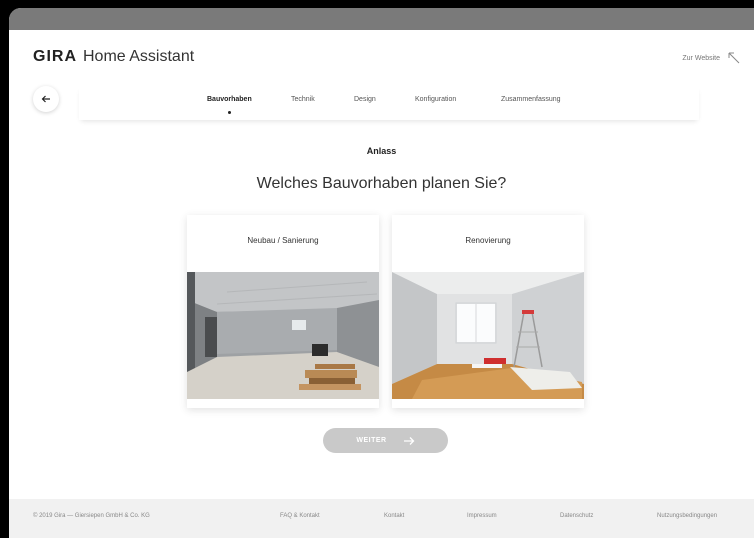  I want to click on question-heading: Welches Bauvorhaben planen Sie?, so click(381, 183).